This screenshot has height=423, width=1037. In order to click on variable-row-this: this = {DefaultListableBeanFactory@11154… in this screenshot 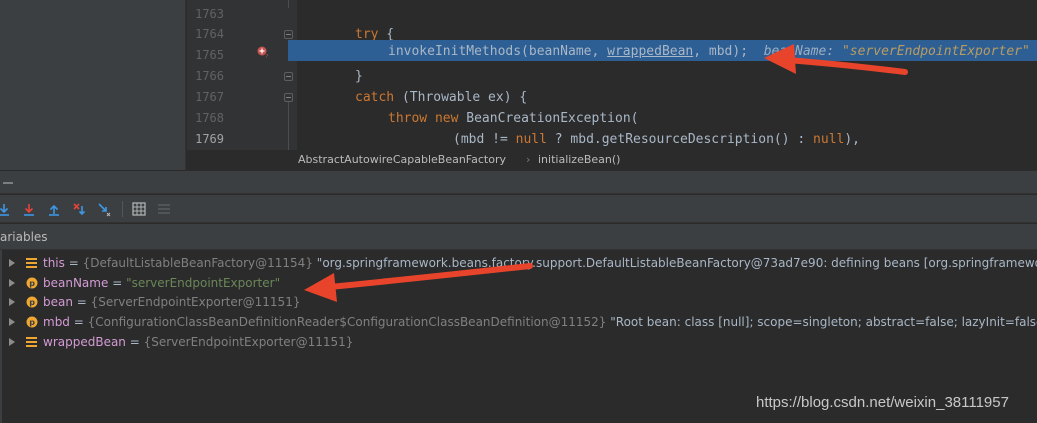, I will do `click(518, 263)`.